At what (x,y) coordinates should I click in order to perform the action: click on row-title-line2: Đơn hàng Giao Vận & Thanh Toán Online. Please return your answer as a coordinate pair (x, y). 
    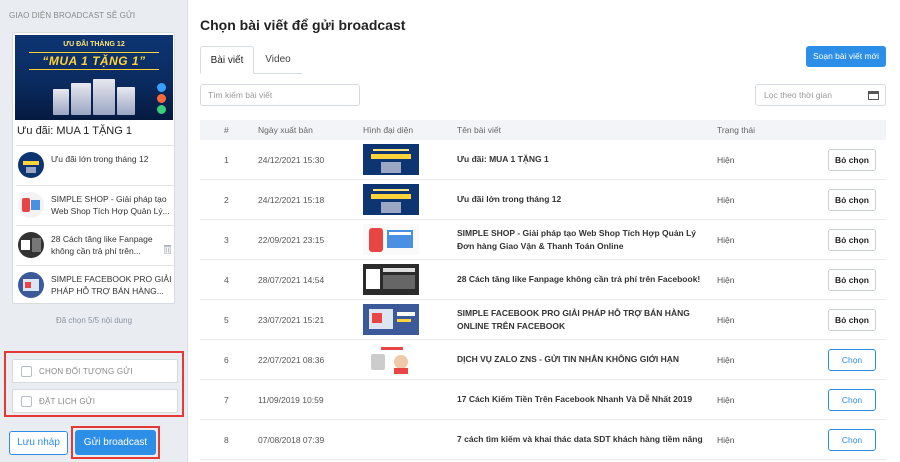
    Looking at the image, I should click on (540, 246).